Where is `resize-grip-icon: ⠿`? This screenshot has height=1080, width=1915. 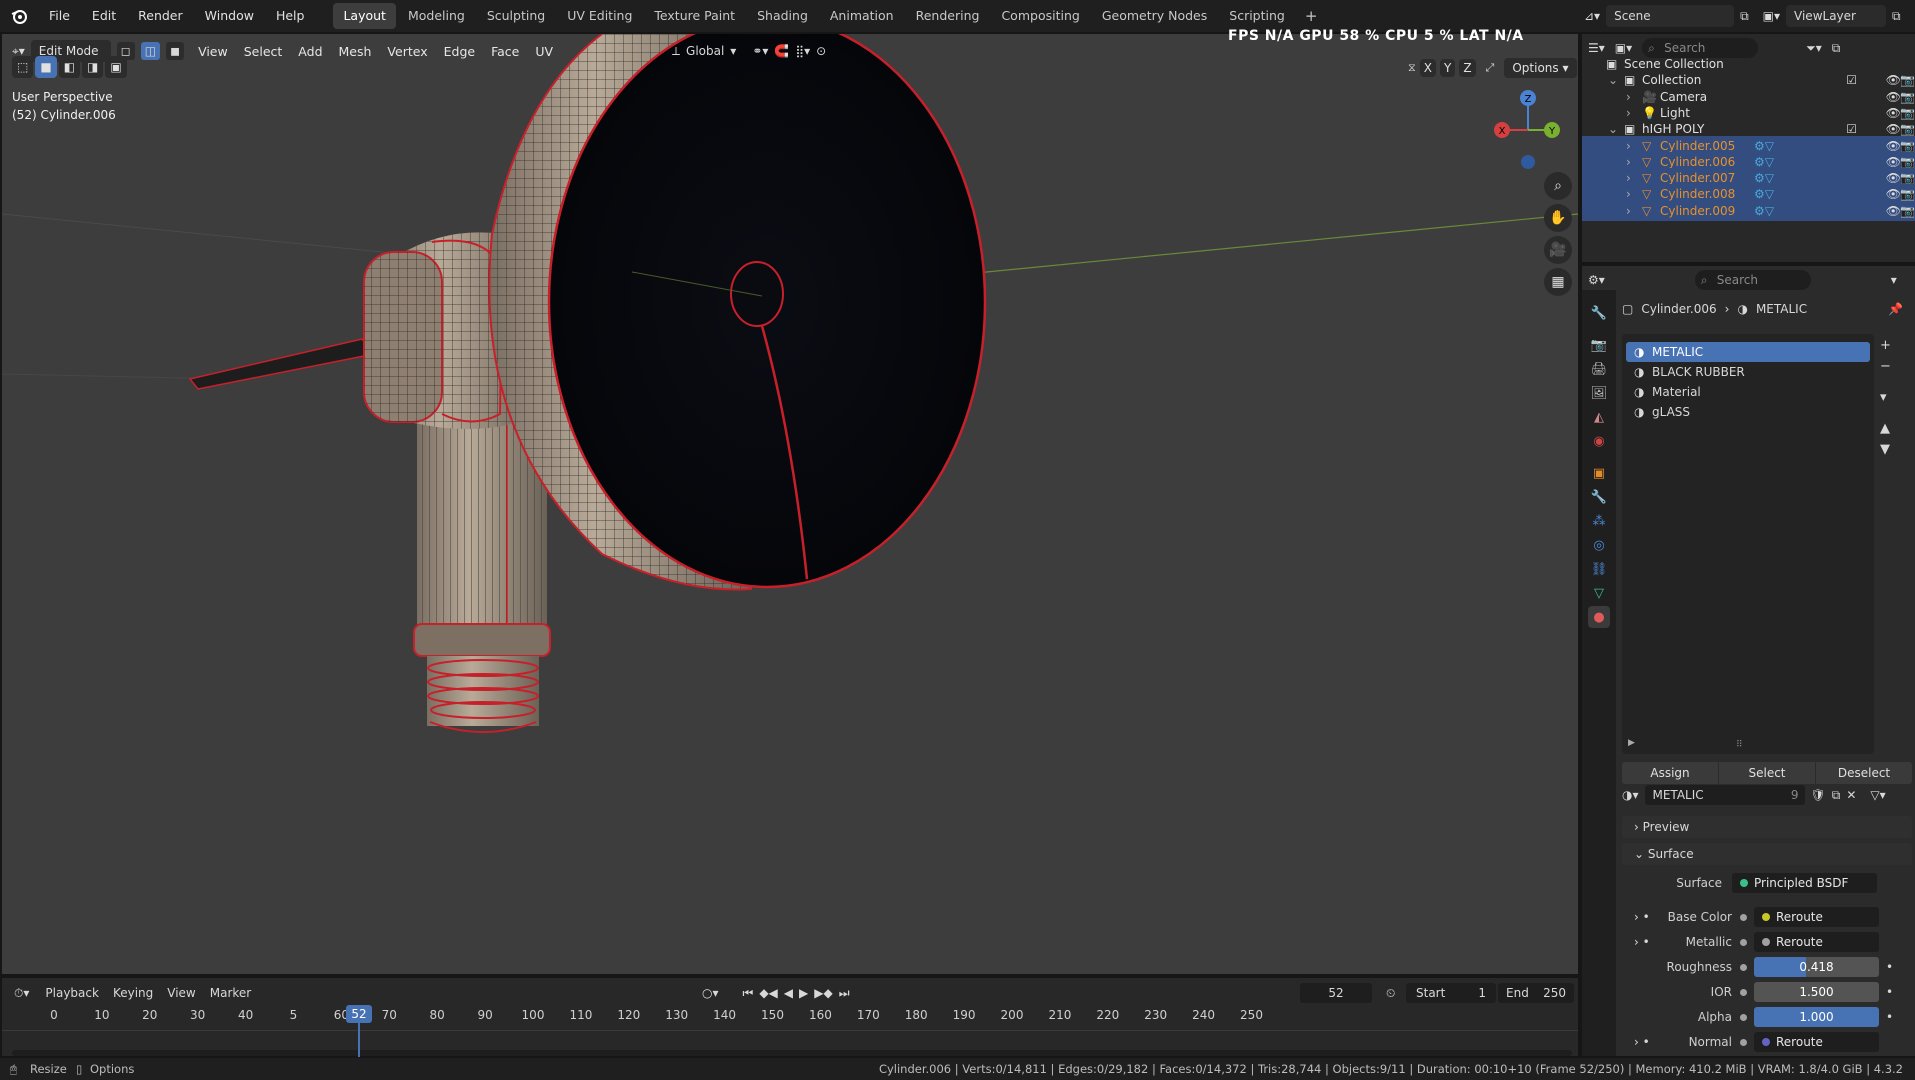
resize-grip-icon: ⠿ is located at coordinates (1739, 745).